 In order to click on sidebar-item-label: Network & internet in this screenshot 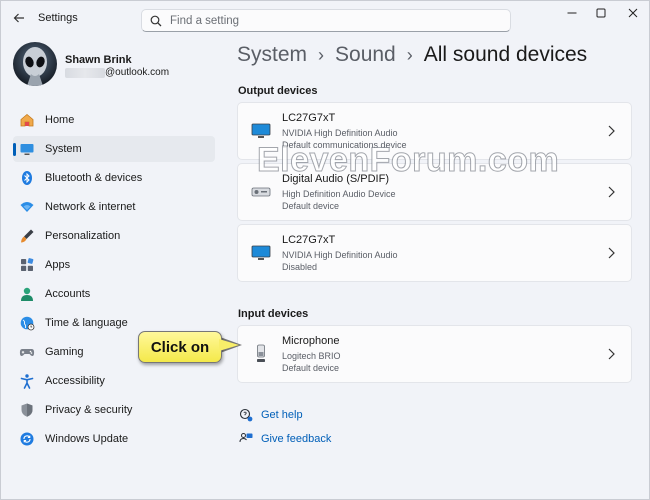, I will do `click(90, 207)`.